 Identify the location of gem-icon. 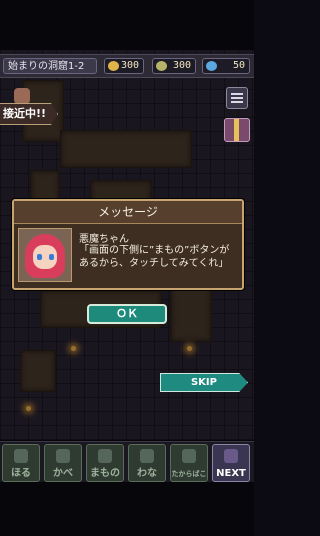
(211, 66).